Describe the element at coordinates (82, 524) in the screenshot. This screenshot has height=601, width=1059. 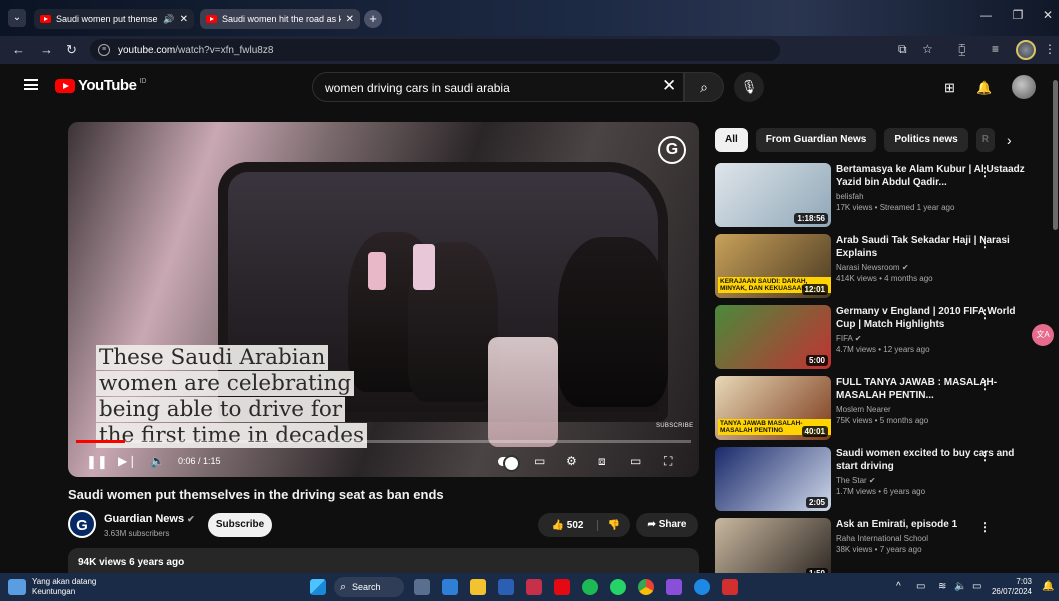
I see `channel-avatar: G` at that location.